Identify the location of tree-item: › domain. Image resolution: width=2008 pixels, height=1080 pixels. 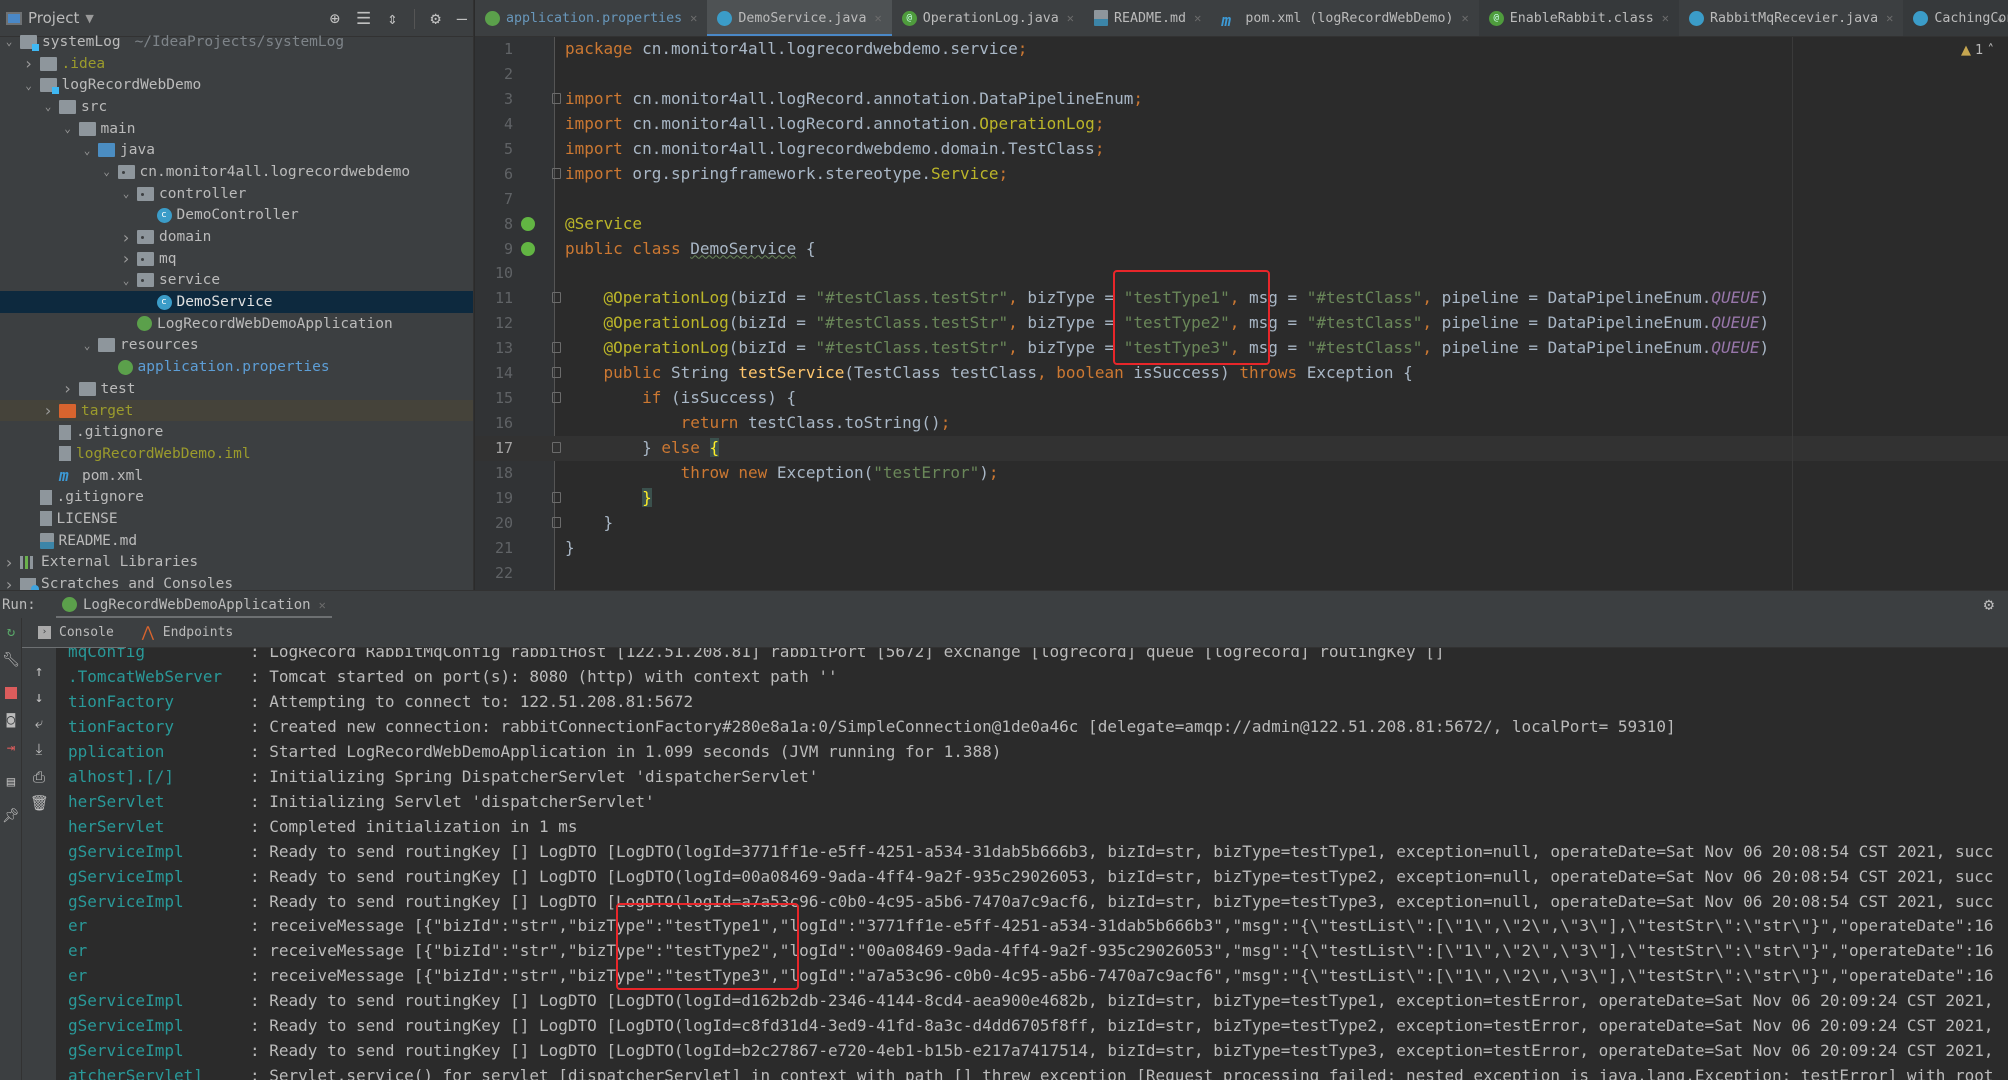
(236, 237).